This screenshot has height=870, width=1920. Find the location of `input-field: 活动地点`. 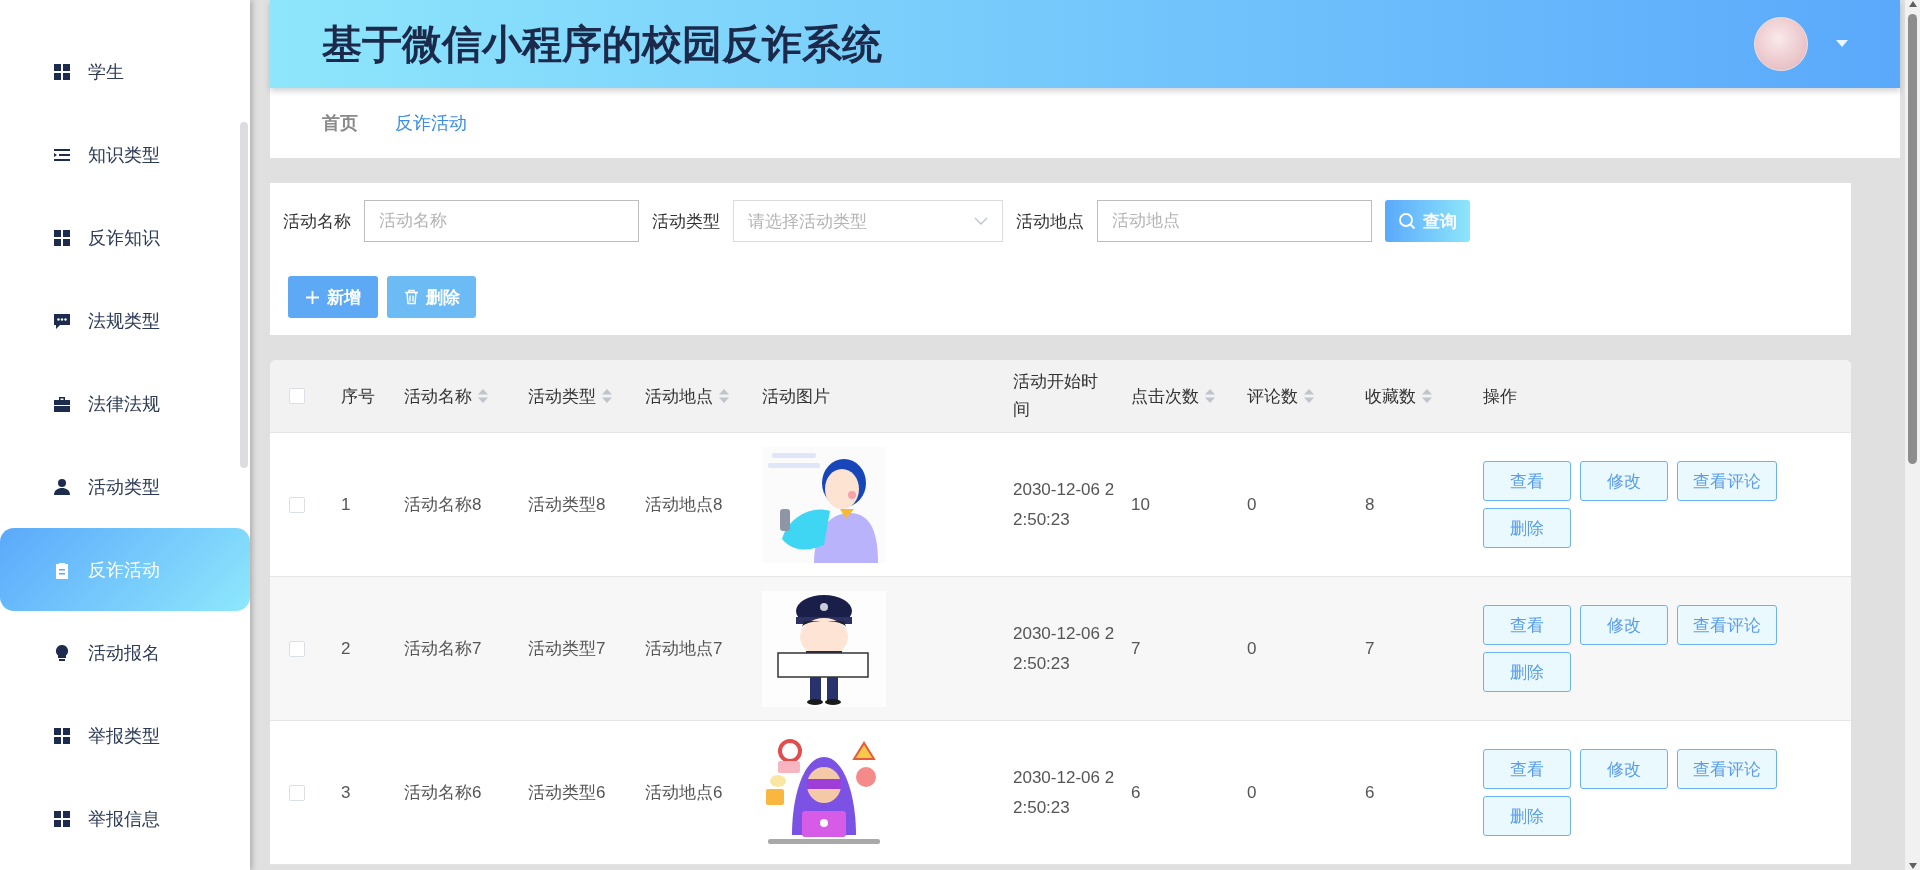

input-field: 活动地点 is located at coordinates (1234, 221).